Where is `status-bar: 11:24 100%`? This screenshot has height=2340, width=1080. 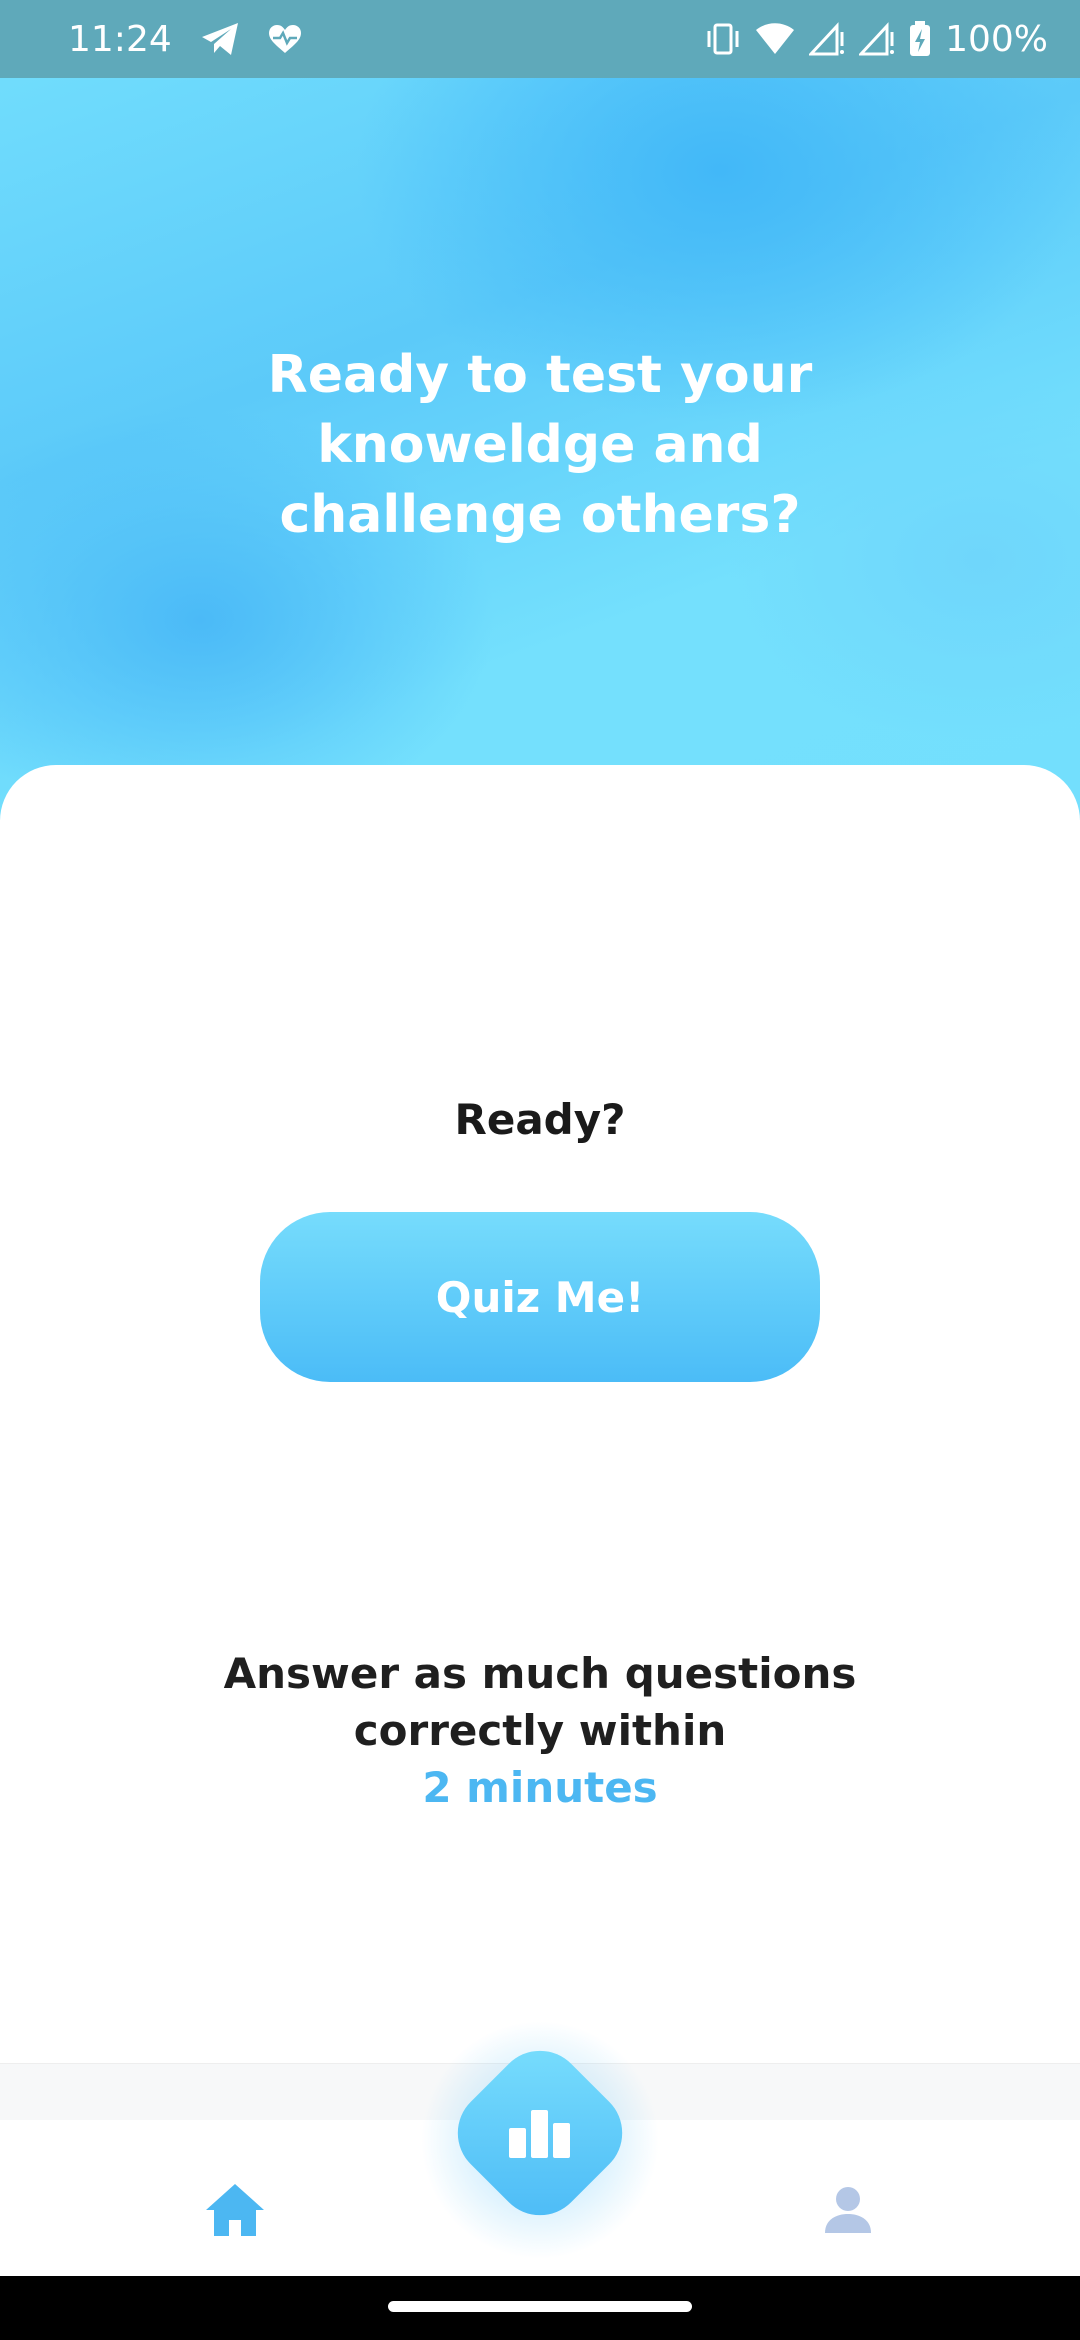
status-bar: 11:24 100% is located at coordinates (540, 39).